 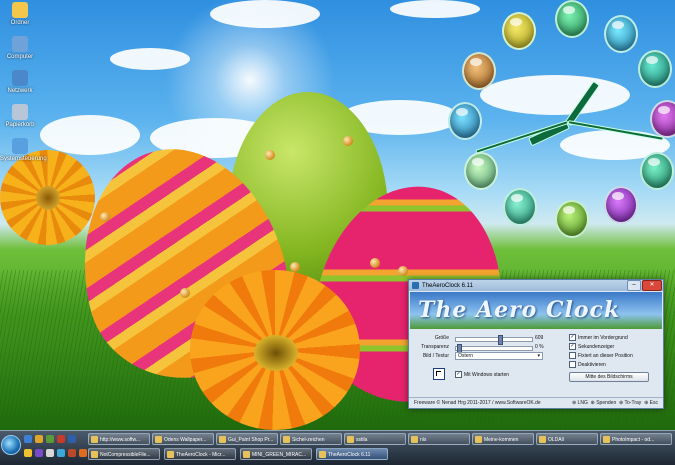 What do you see at coordinates (20, 44) in the screenshot?
I see `computer-icon` at bounding box center [20, 44].